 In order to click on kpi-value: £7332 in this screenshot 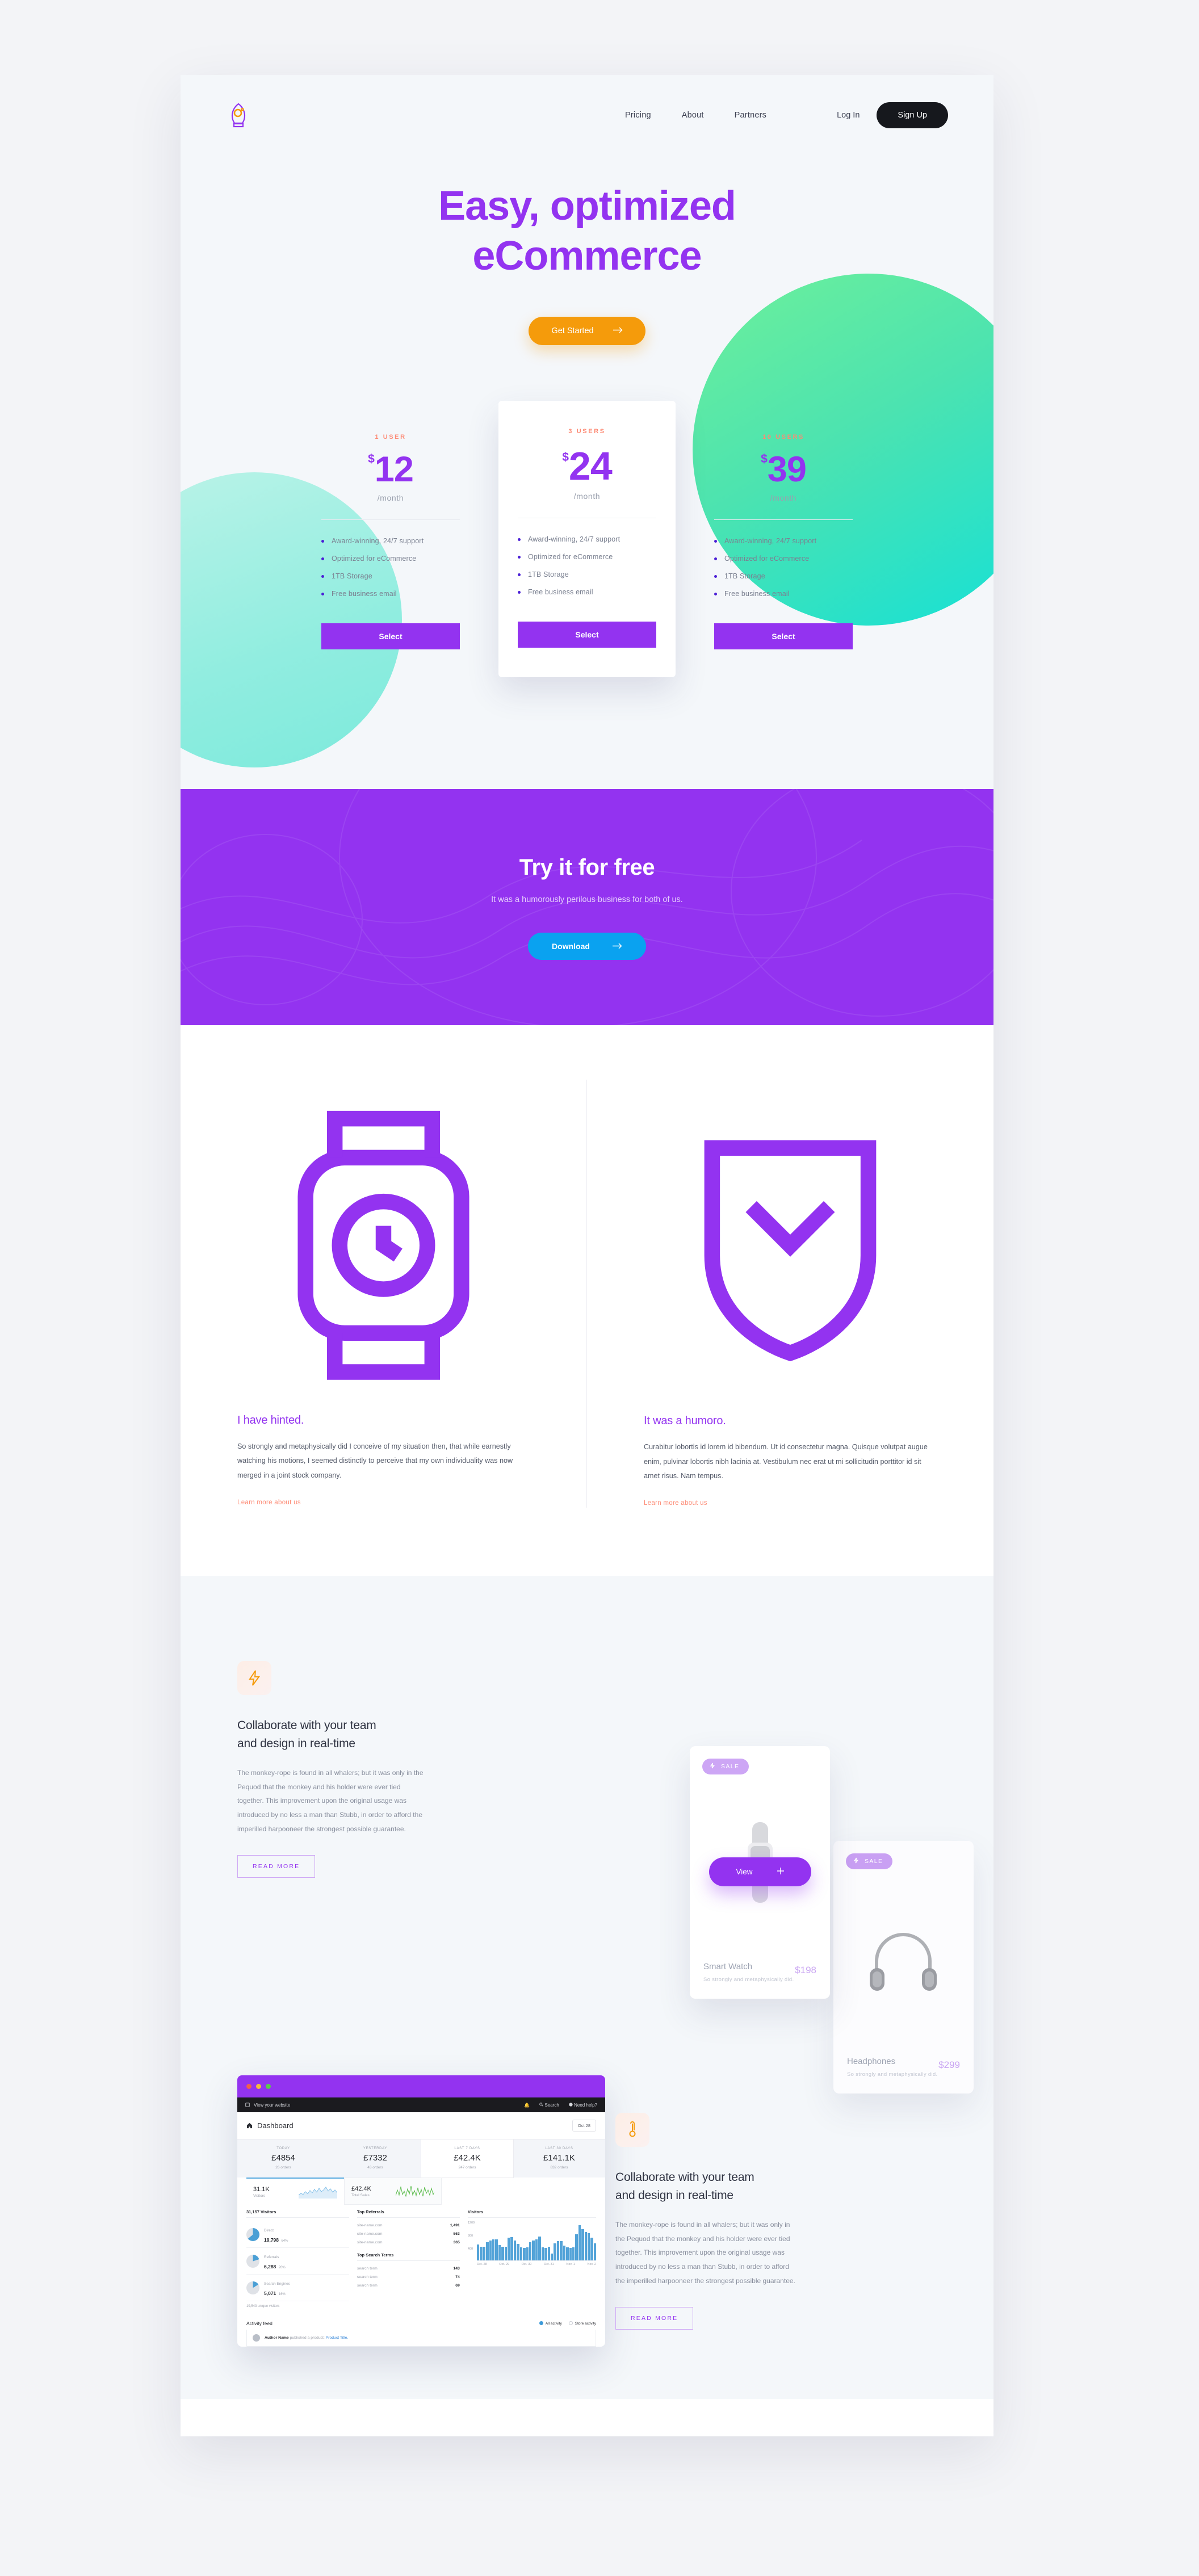, I will do `click(375, 2158)`.